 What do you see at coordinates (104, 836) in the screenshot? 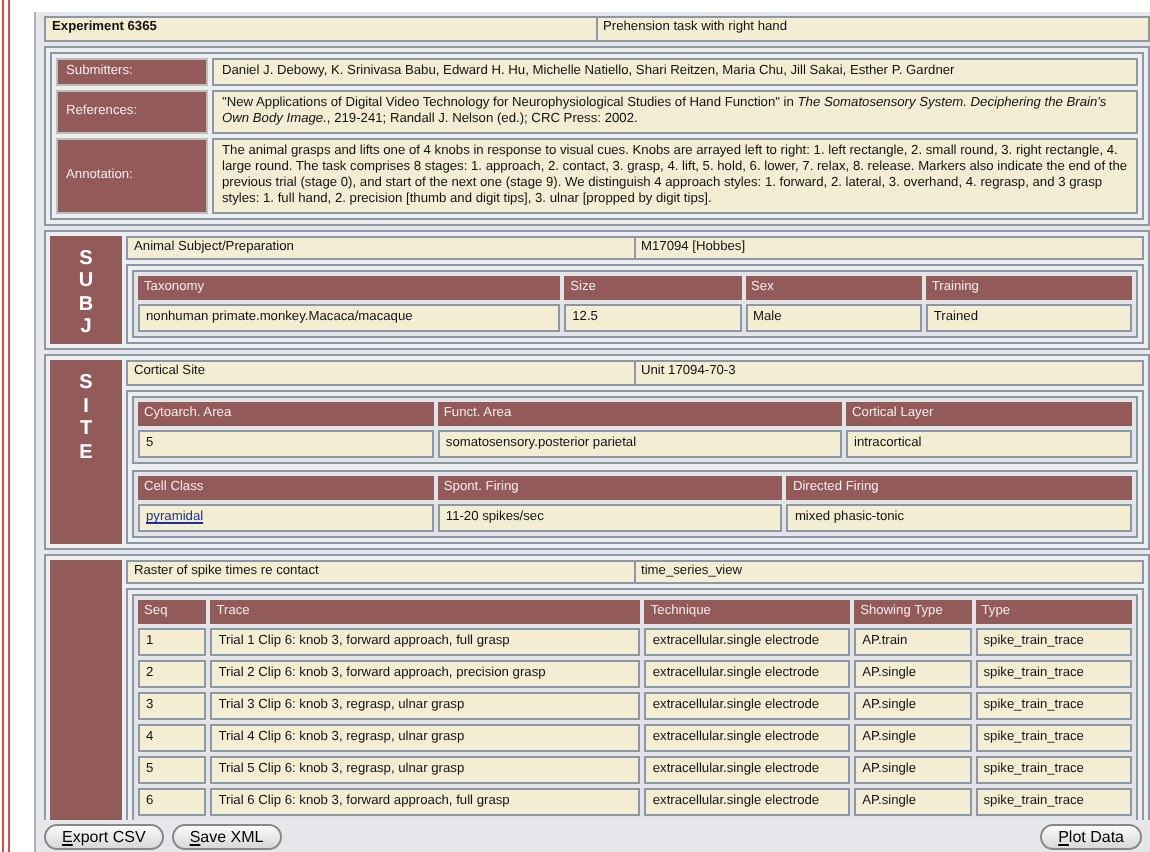
I see `toolbar-button: Export CSV` at bounding box center [104, 836].